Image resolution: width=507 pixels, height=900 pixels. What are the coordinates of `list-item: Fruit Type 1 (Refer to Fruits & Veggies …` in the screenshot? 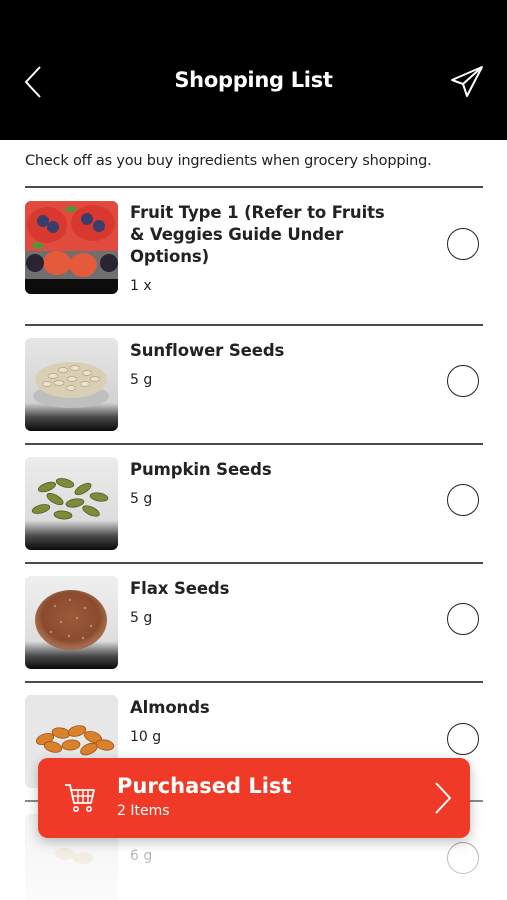 It's located at (254, 256).